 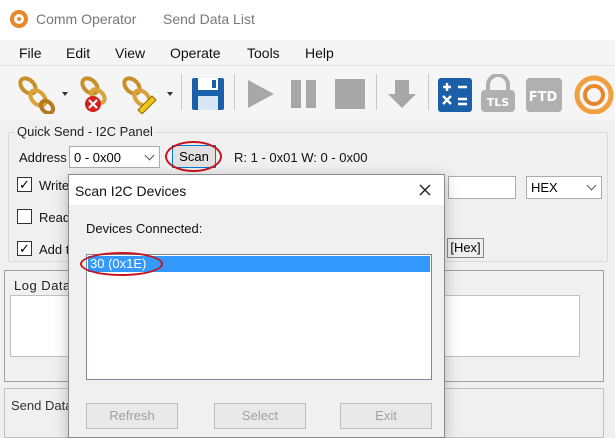 What do you see at coordinates (465, 248) in the screenshot?
I see `hex-tag-button: [Hex]` at bounding box center [465, 248].